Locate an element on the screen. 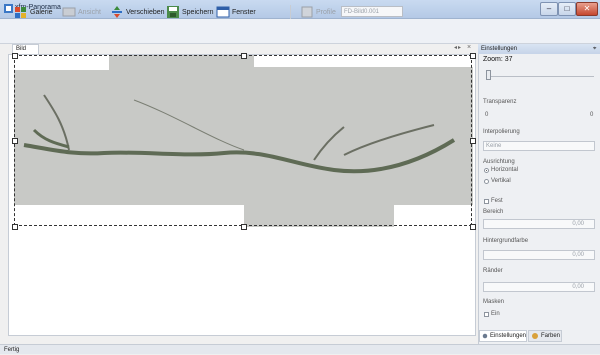 The width and height of the screenshot is (600, 355). horizontal-radio is located at coordinates (486, 170).